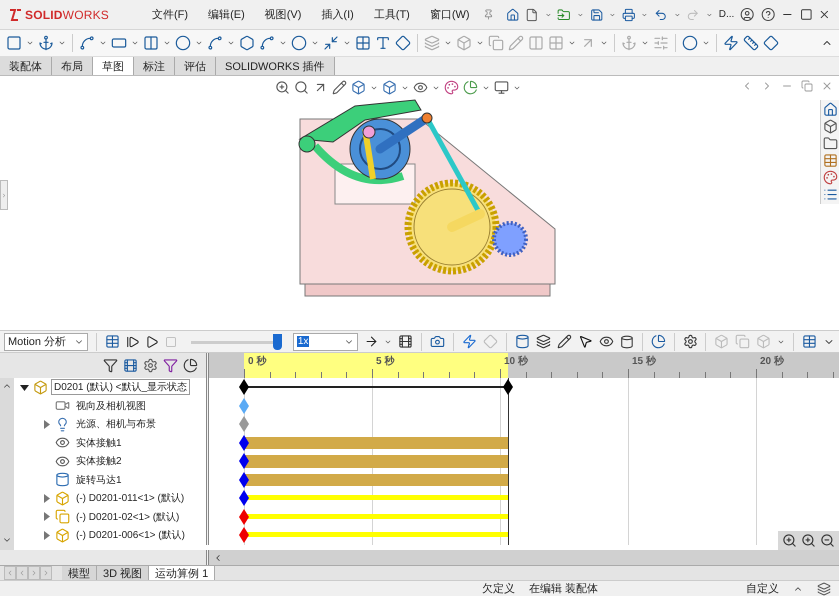  What do you see at coordinates (247, 43) in the screenshot?
I see `polygon-icon` at bounding box center [247, 43].